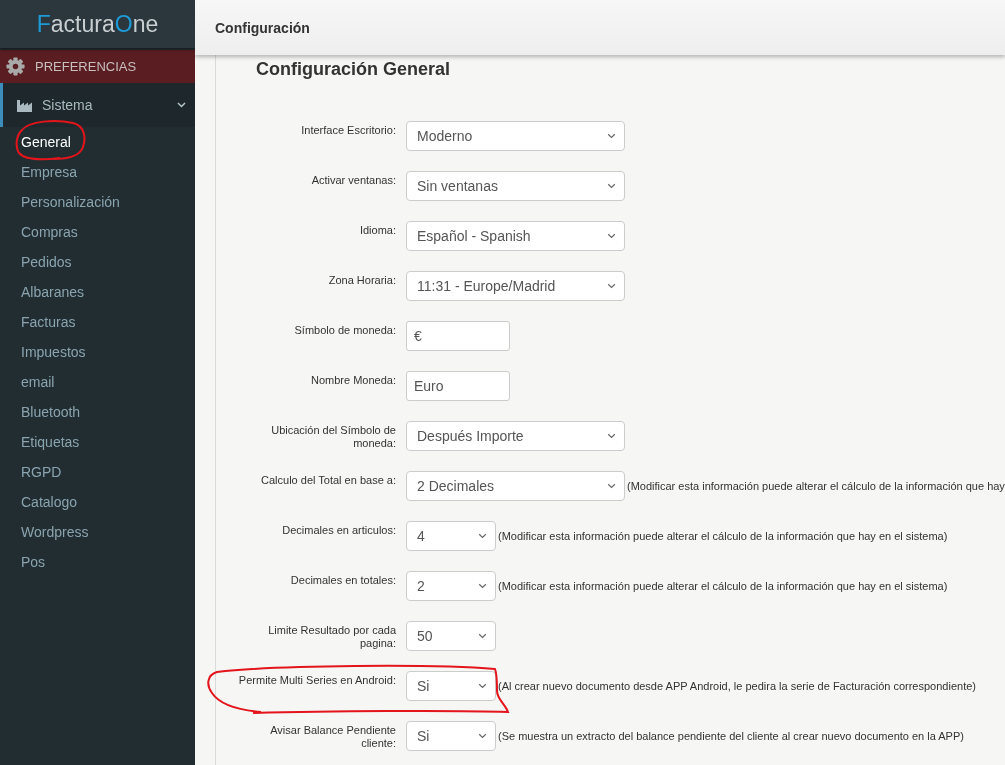  What do you see at coordinates (353, 380) in the screenshot?
I see `field-label: Nombre Moneda:` at bounding box center [353, 380].